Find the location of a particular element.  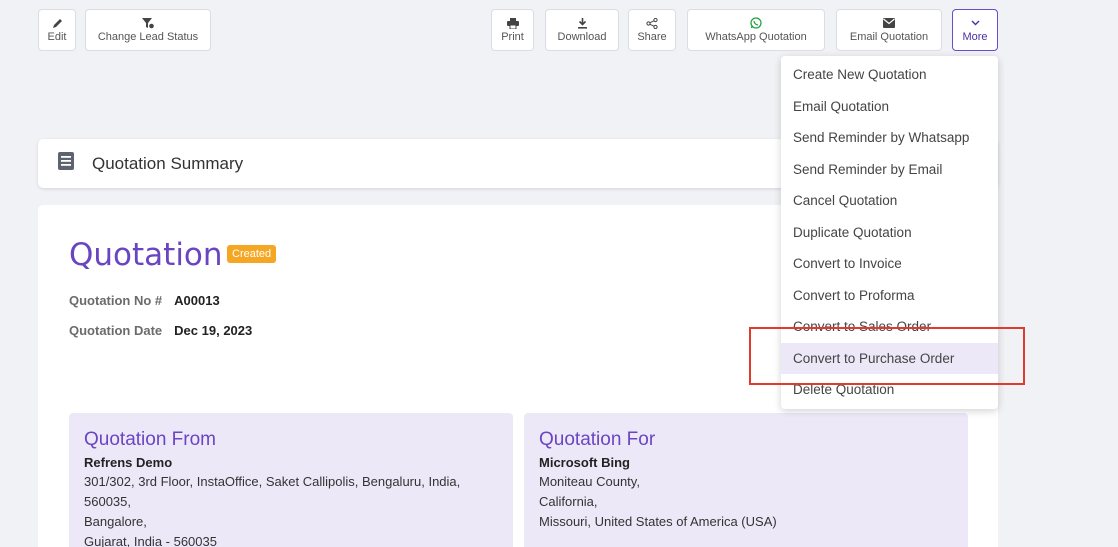

quotation-for-name: Microsoft Bing is located at coordinates (584, 462).